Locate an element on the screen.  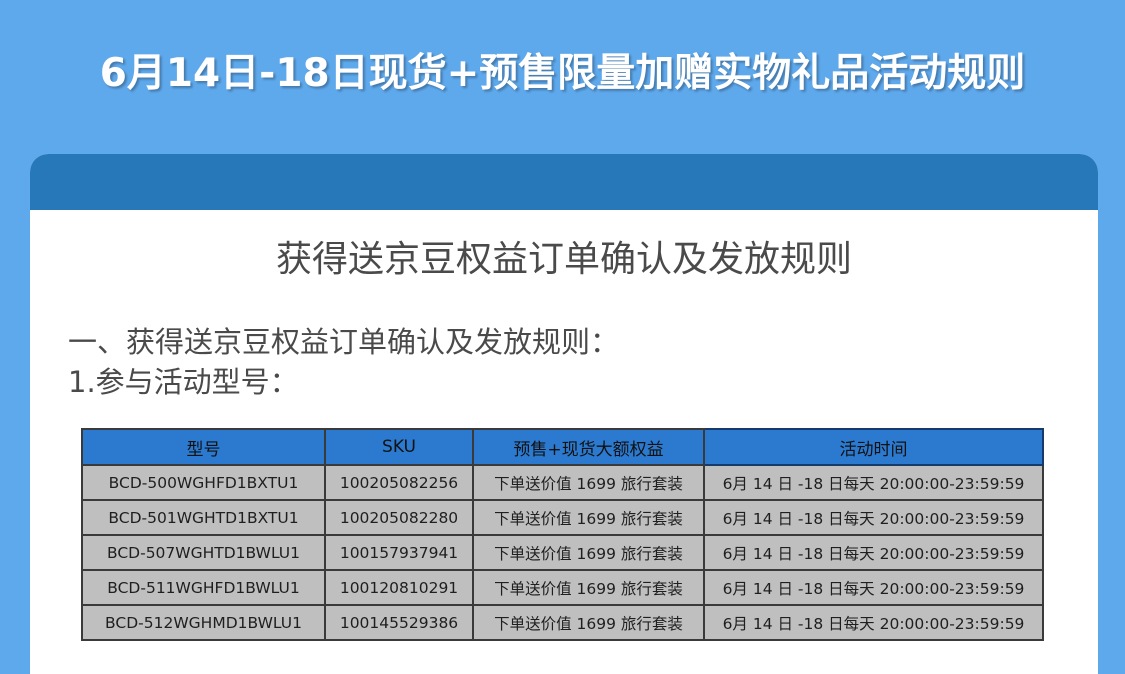
section-heading: 一、获得送京豆权益订单确认及发放规则： is located at coordinates (344, 342).